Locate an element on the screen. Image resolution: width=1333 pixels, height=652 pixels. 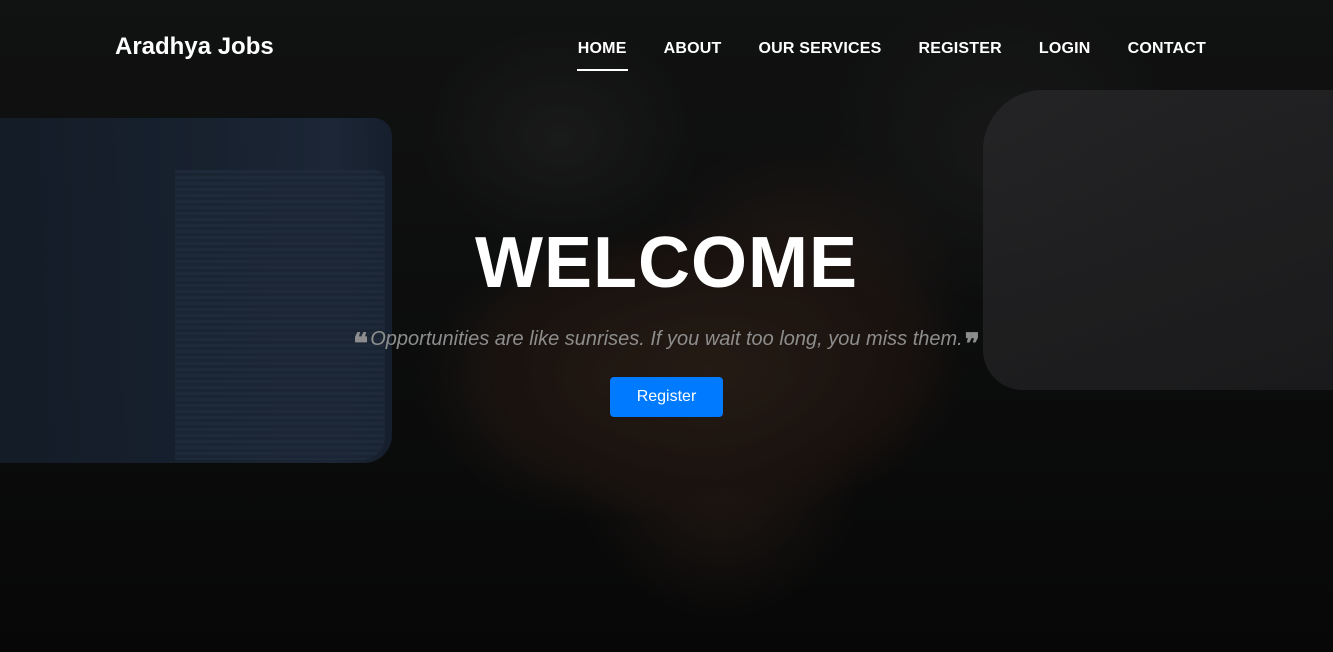
quote-right-icon: ❞ is located at coordinates (972, 343).